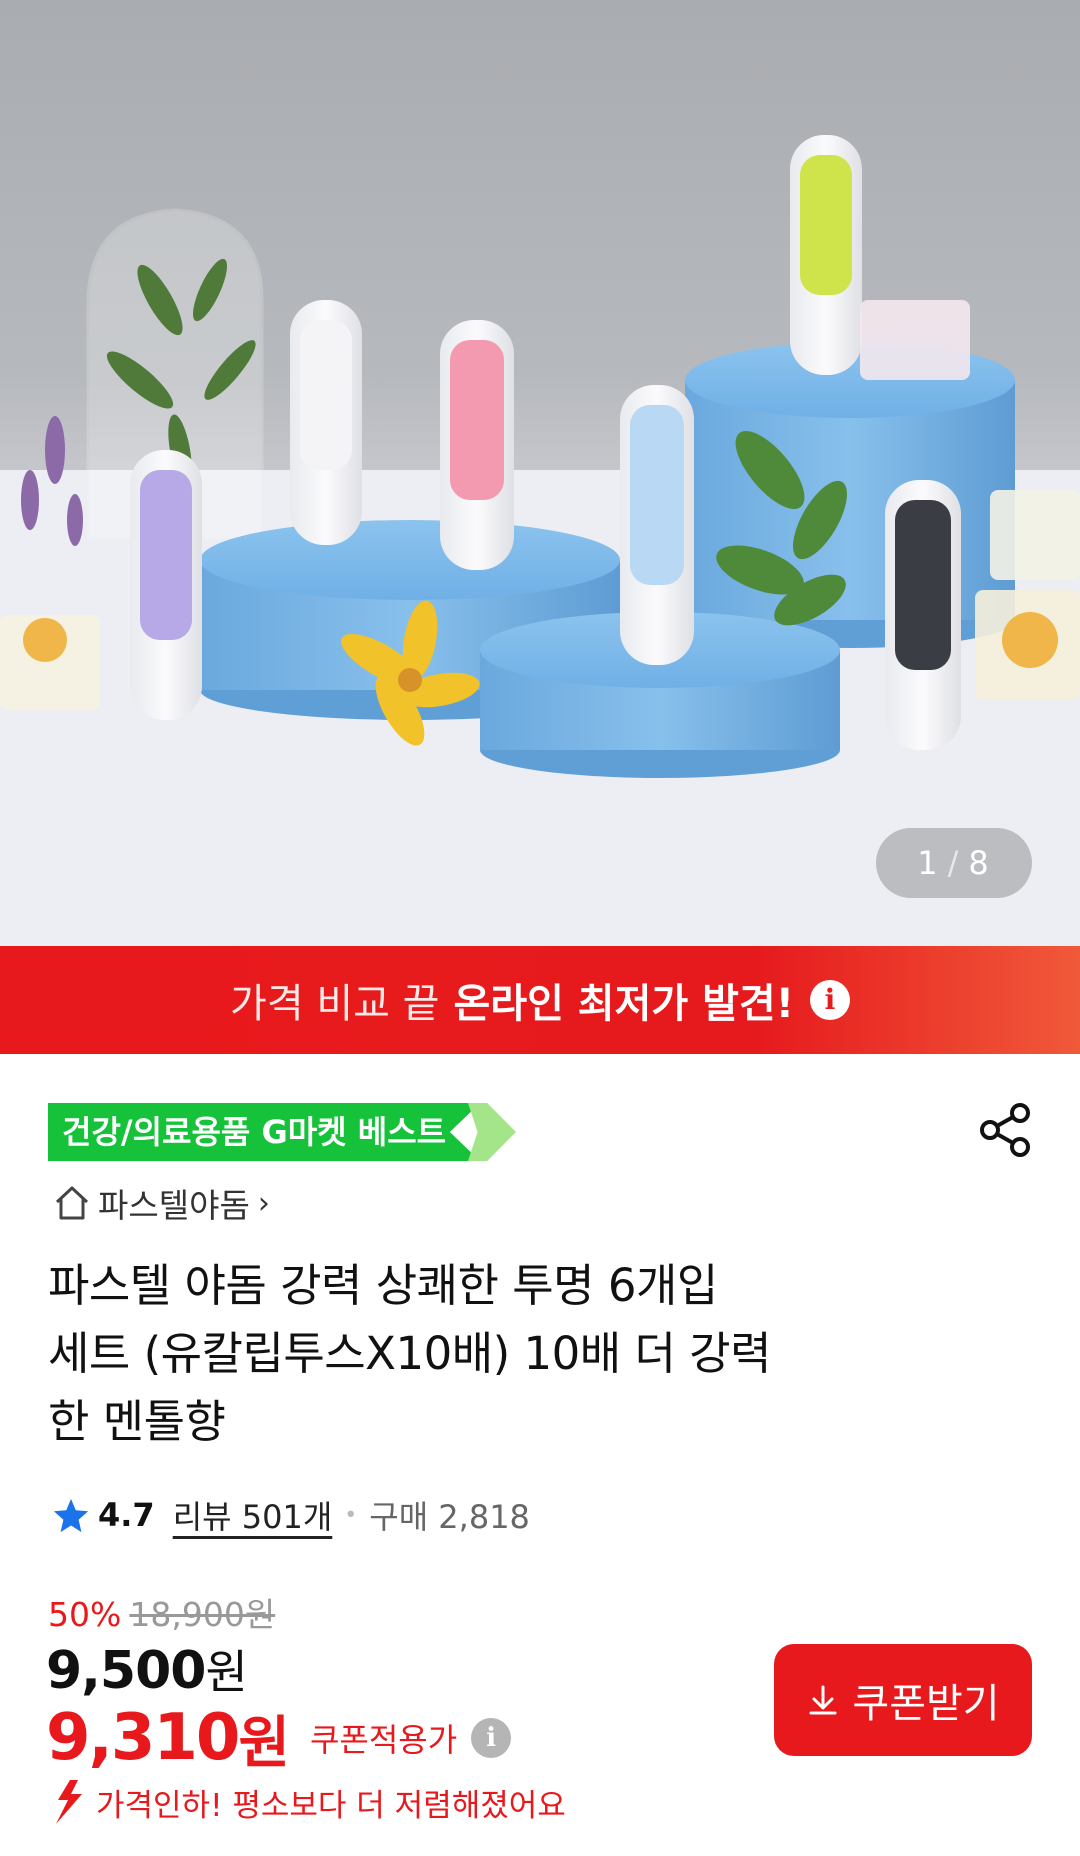 This screenshot has height=1856, width=1080. I want to click on lowest-price-banner: 가격 비교 끝 온라인 최저가 발견! i, so click(540, 1000).